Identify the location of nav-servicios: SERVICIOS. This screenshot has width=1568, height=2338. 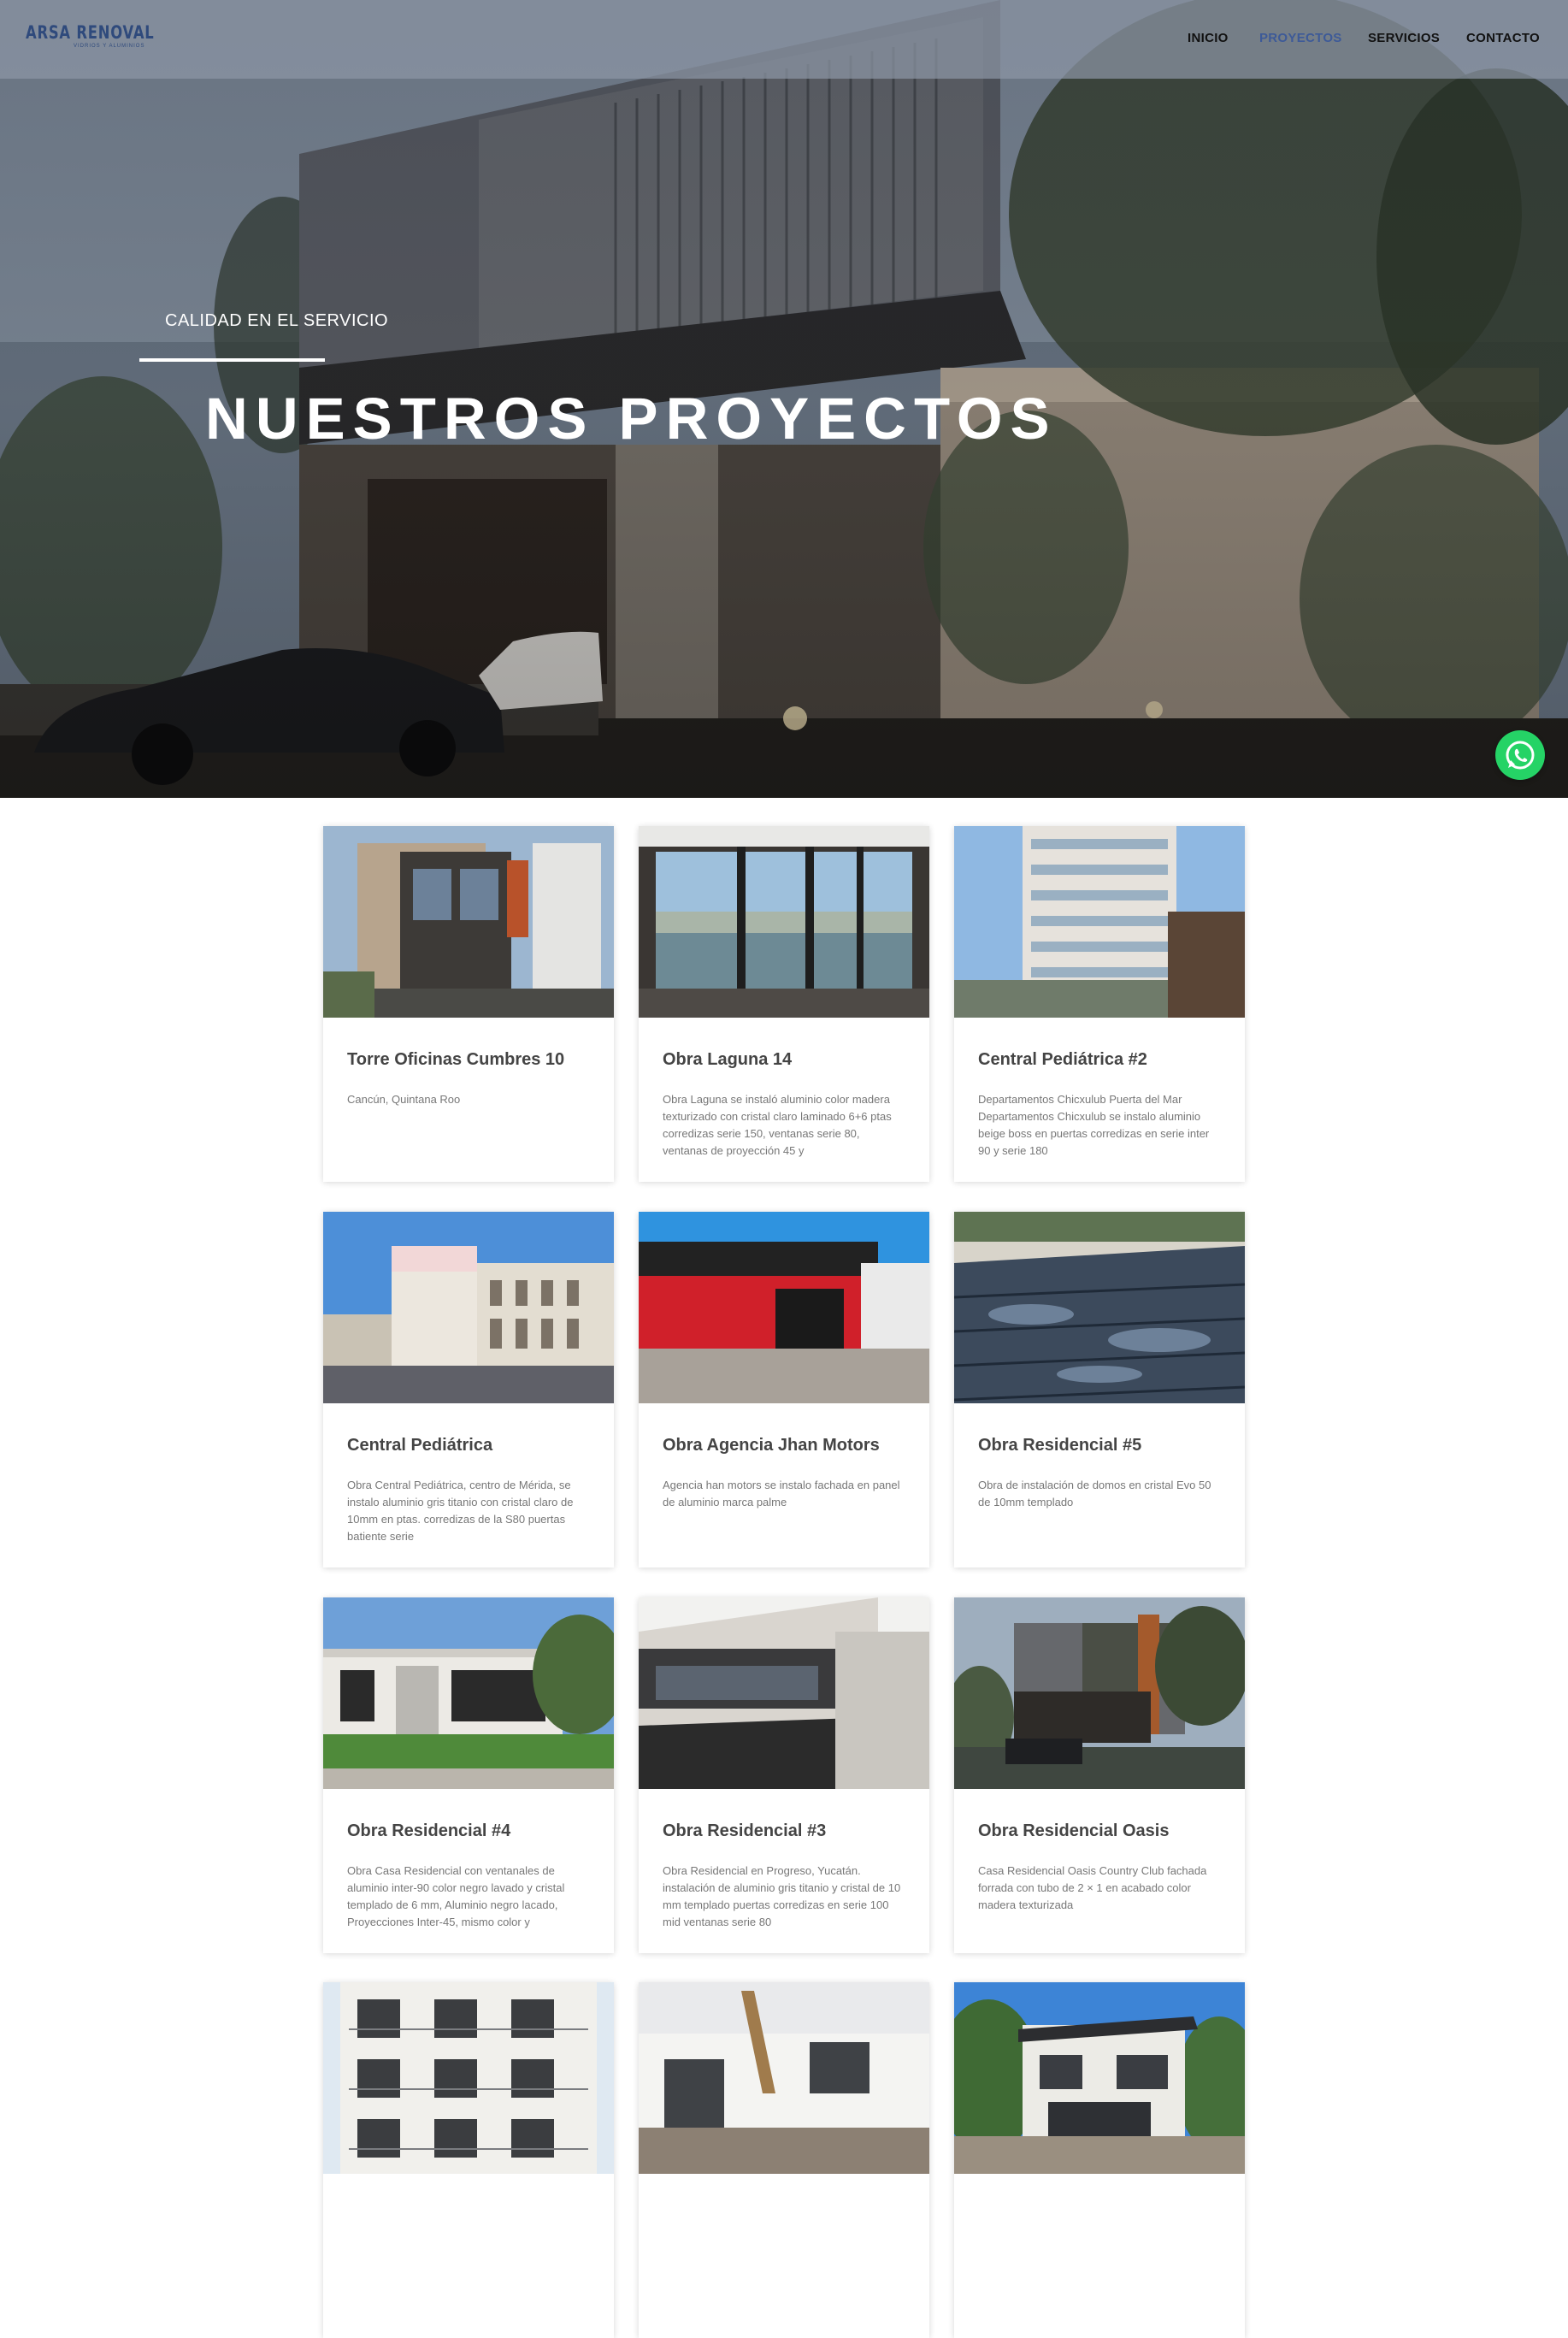
(1404, 38).